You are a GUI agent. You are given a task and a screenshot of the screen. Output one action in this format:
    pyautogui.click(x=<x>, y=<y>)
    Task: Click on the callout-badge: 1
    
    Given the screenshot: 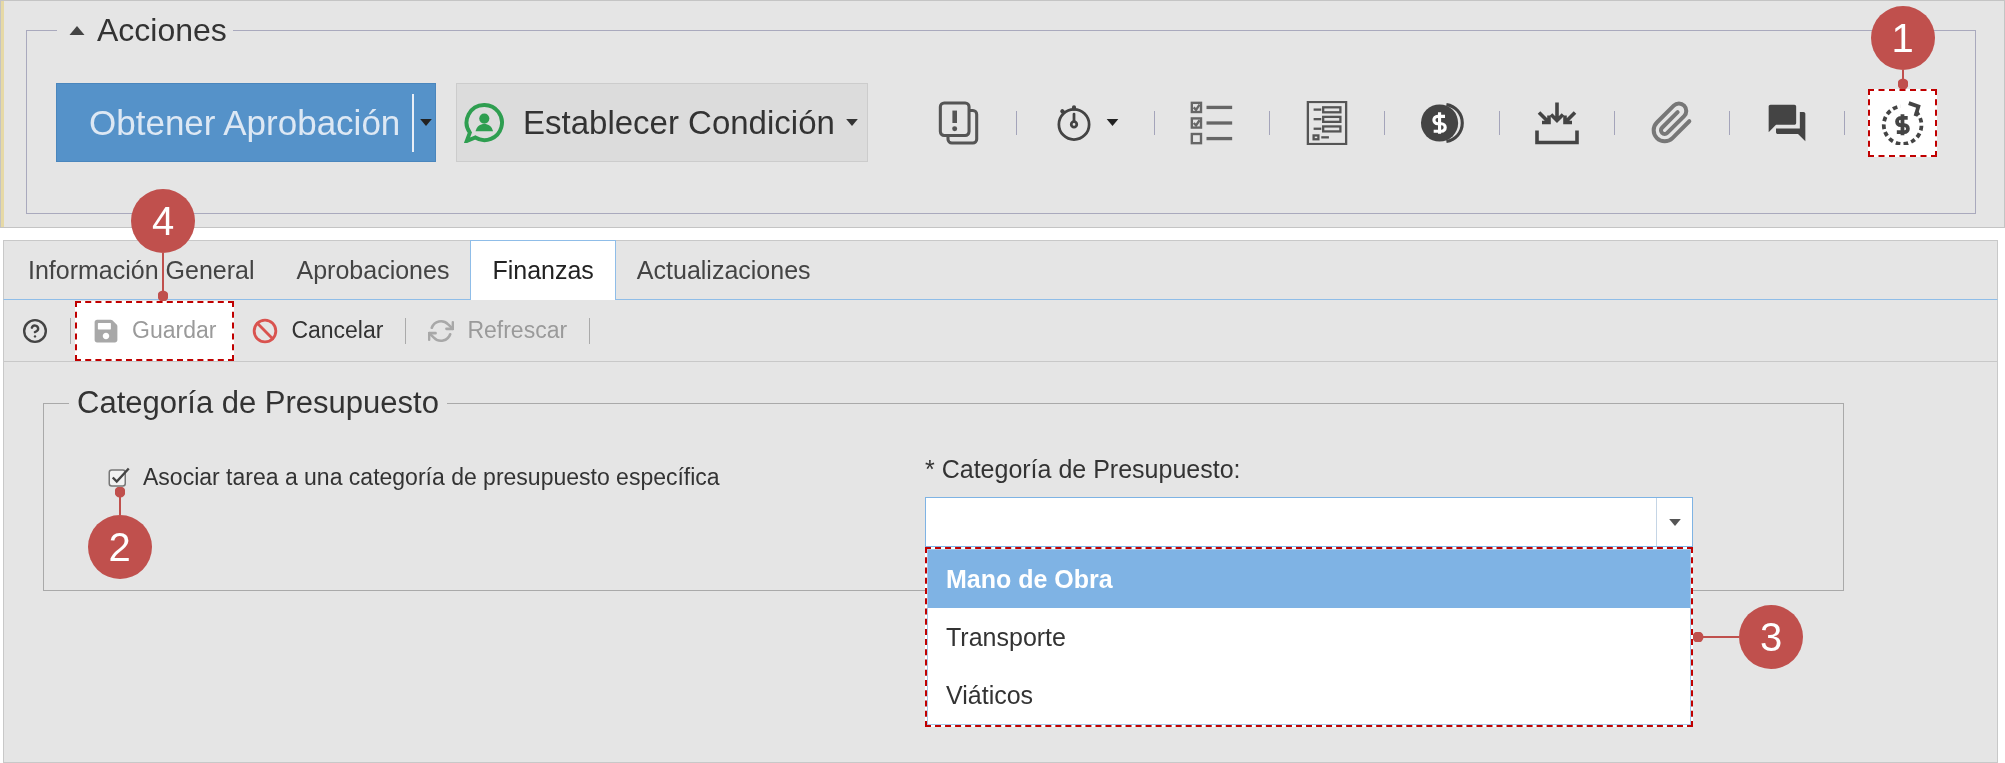 What is the action you would take?
    pyautogui.click(x=1902, y=37)
    